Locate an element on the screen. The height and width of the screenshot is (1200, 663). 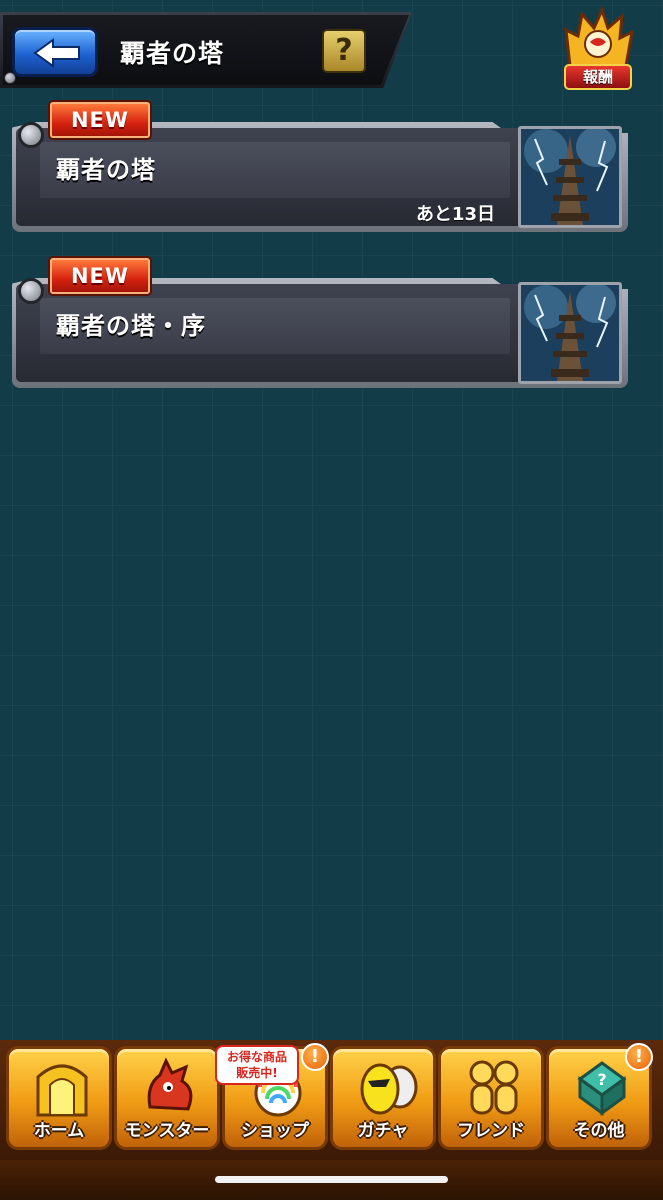
nav-friend-label: フレンド is located at coordinates (491, 1131).